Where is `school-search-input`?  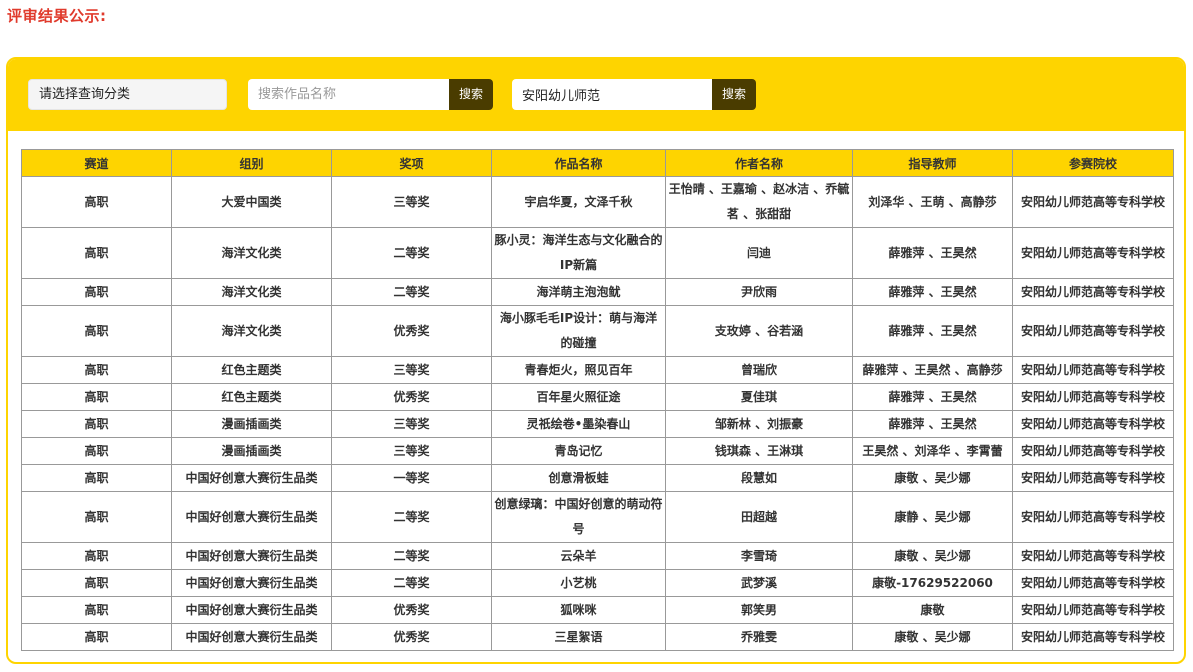 school-search-input is located at coordinates (612, 94).